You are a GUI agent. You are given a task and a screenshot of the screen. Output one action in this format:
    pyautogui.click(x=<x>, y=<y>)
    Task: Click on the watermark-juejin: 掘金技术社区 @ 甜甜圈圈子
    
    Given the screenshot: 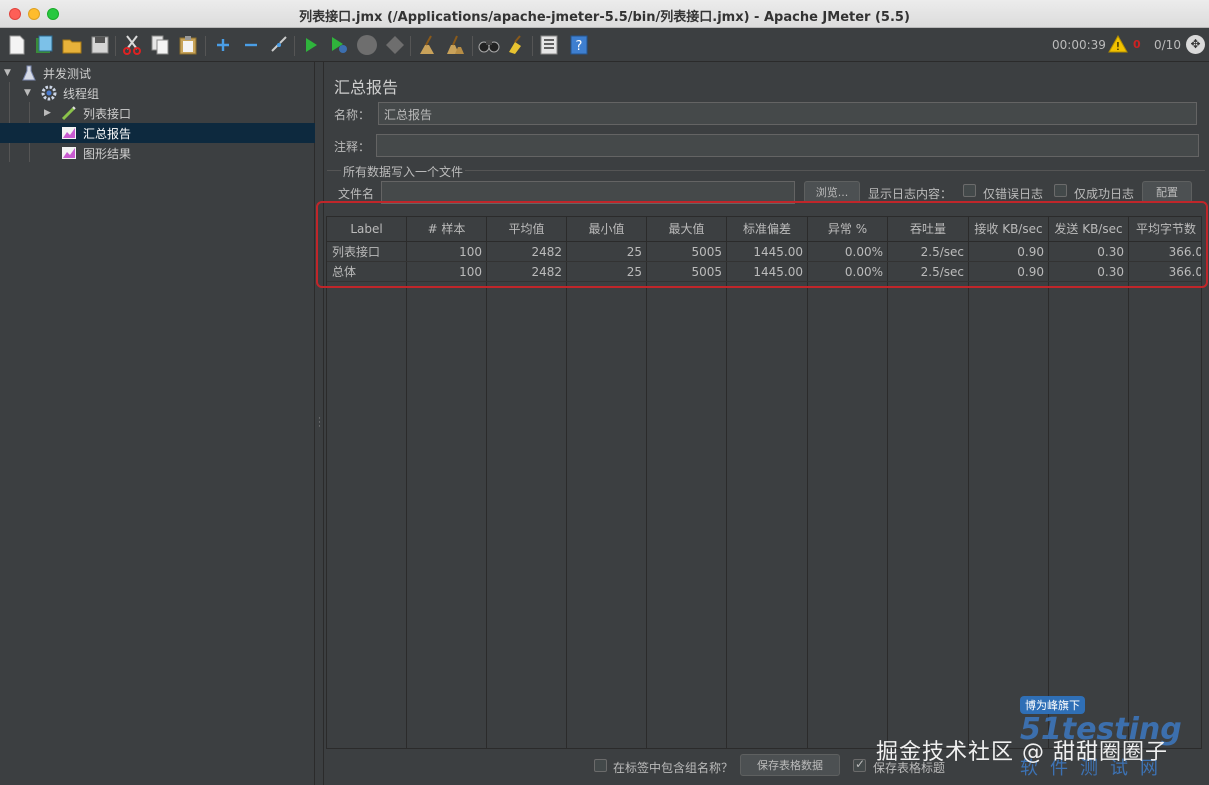 What is the action you would take?
    pyautogui.click(x=1022, y=752)
    